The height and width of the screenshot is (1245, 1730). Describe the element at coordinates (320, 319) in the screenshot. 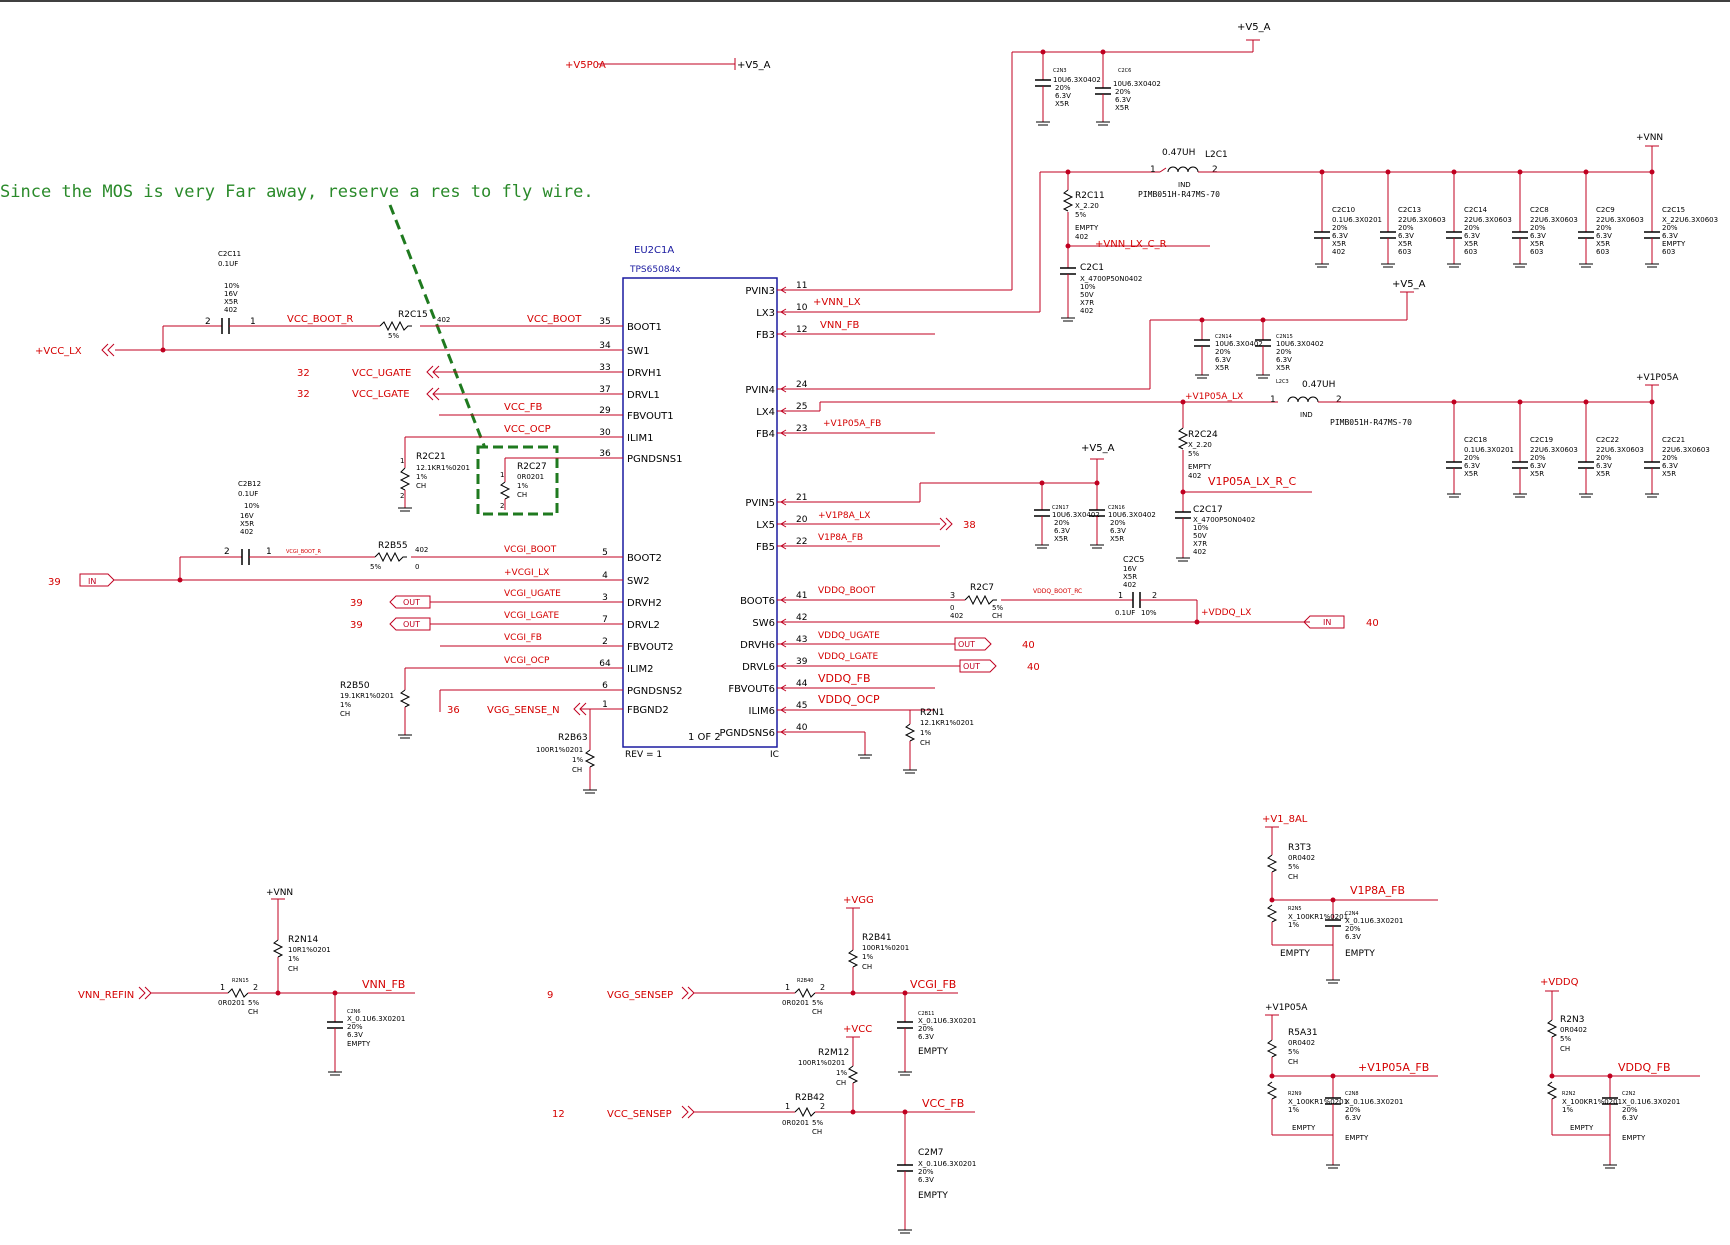

I see `svg-text: VCC_BOOT_R` at that location.